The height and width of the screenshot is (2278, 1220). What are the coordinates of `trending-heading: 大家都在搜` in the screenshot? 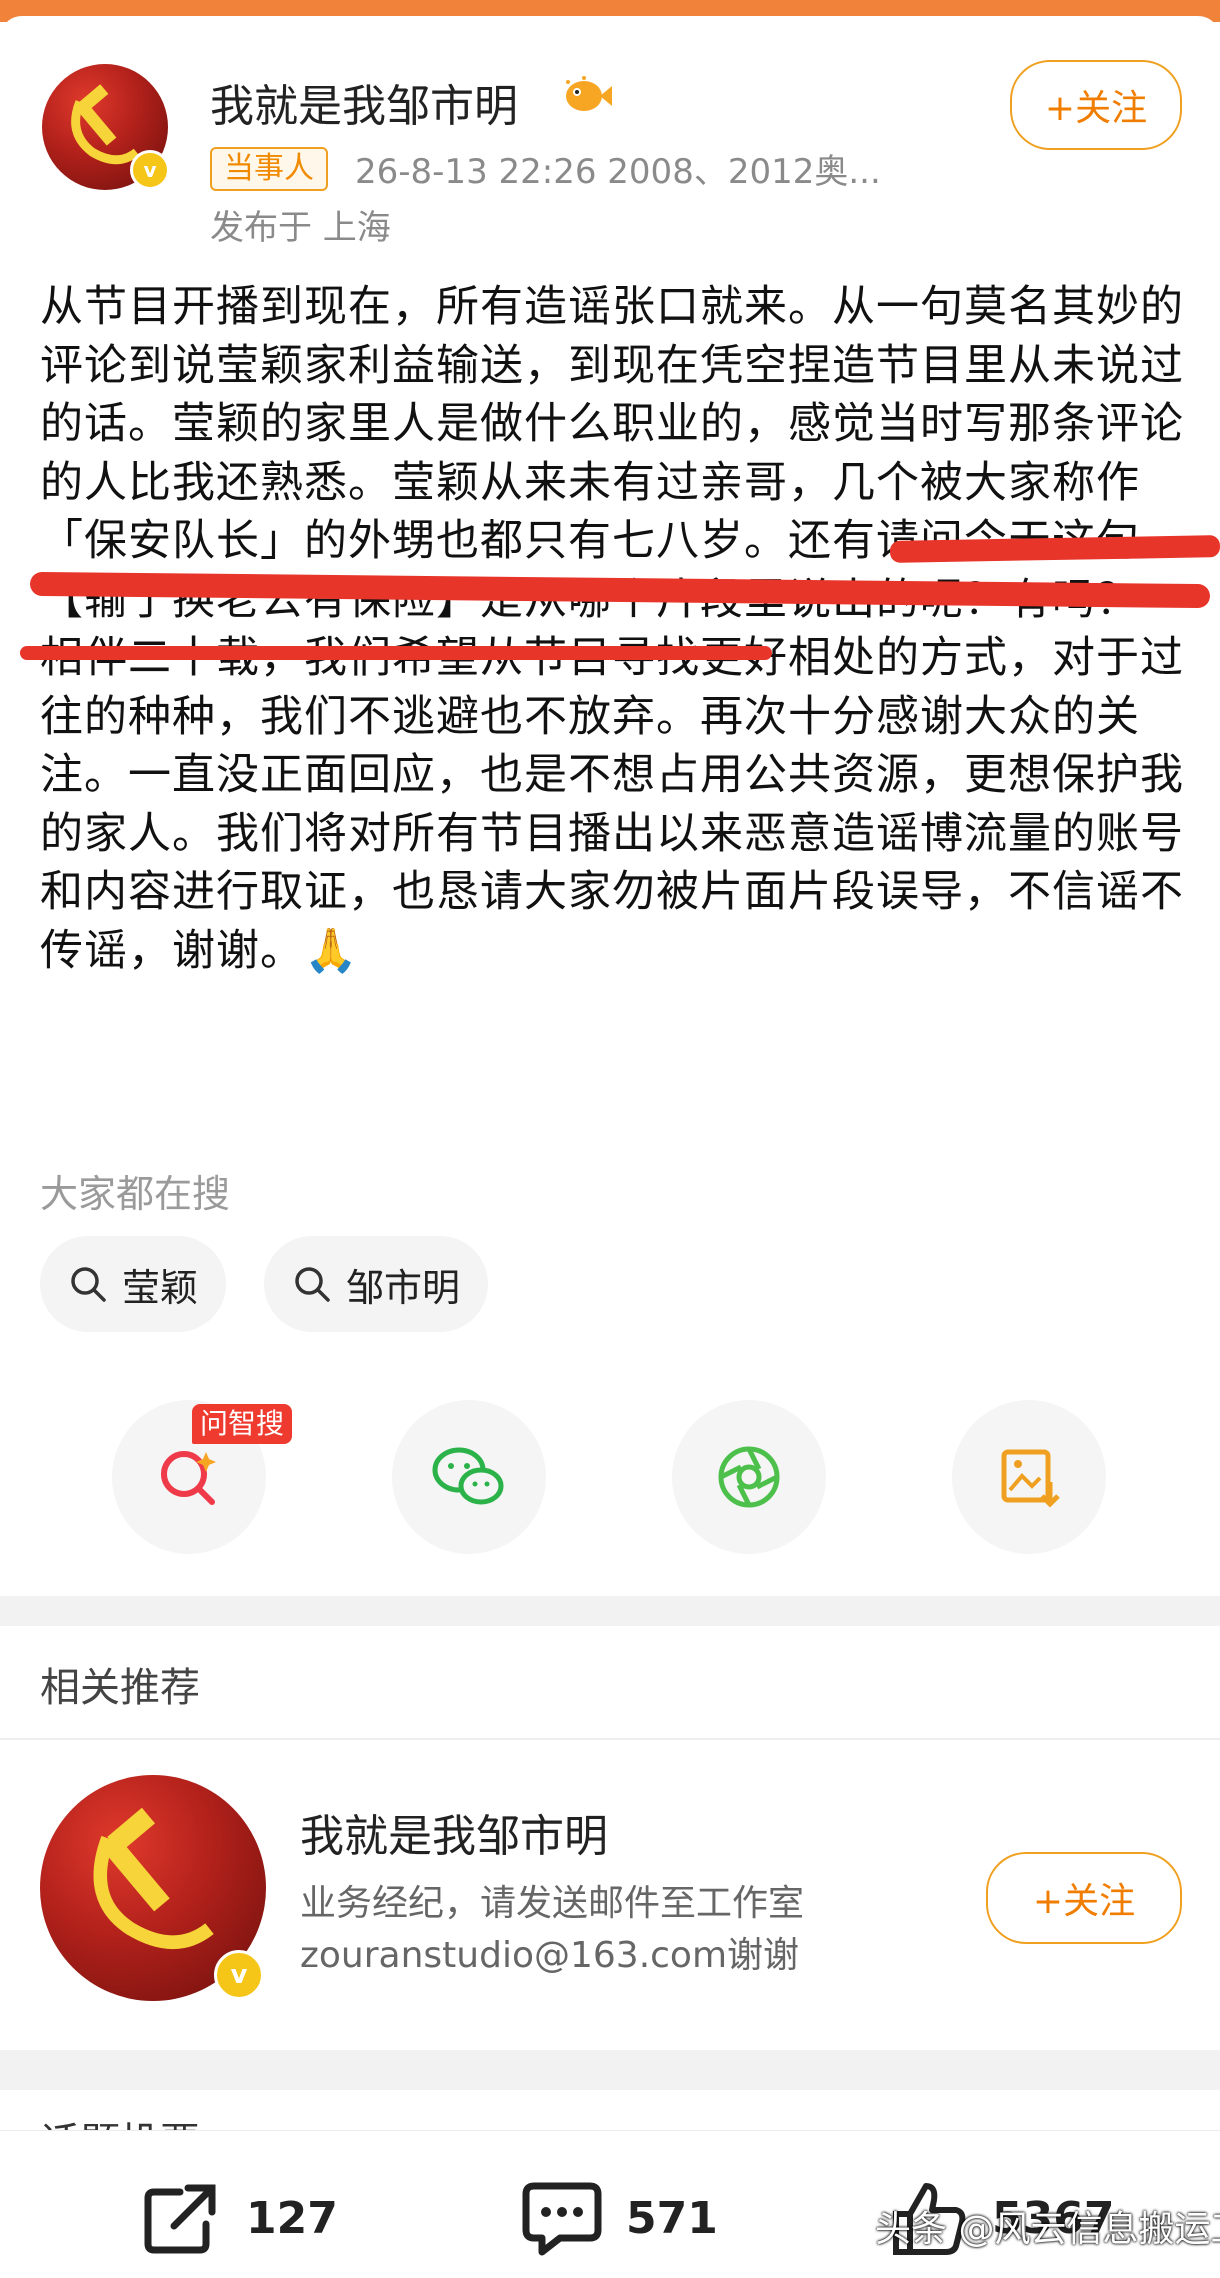 It's located at (135, 1194).